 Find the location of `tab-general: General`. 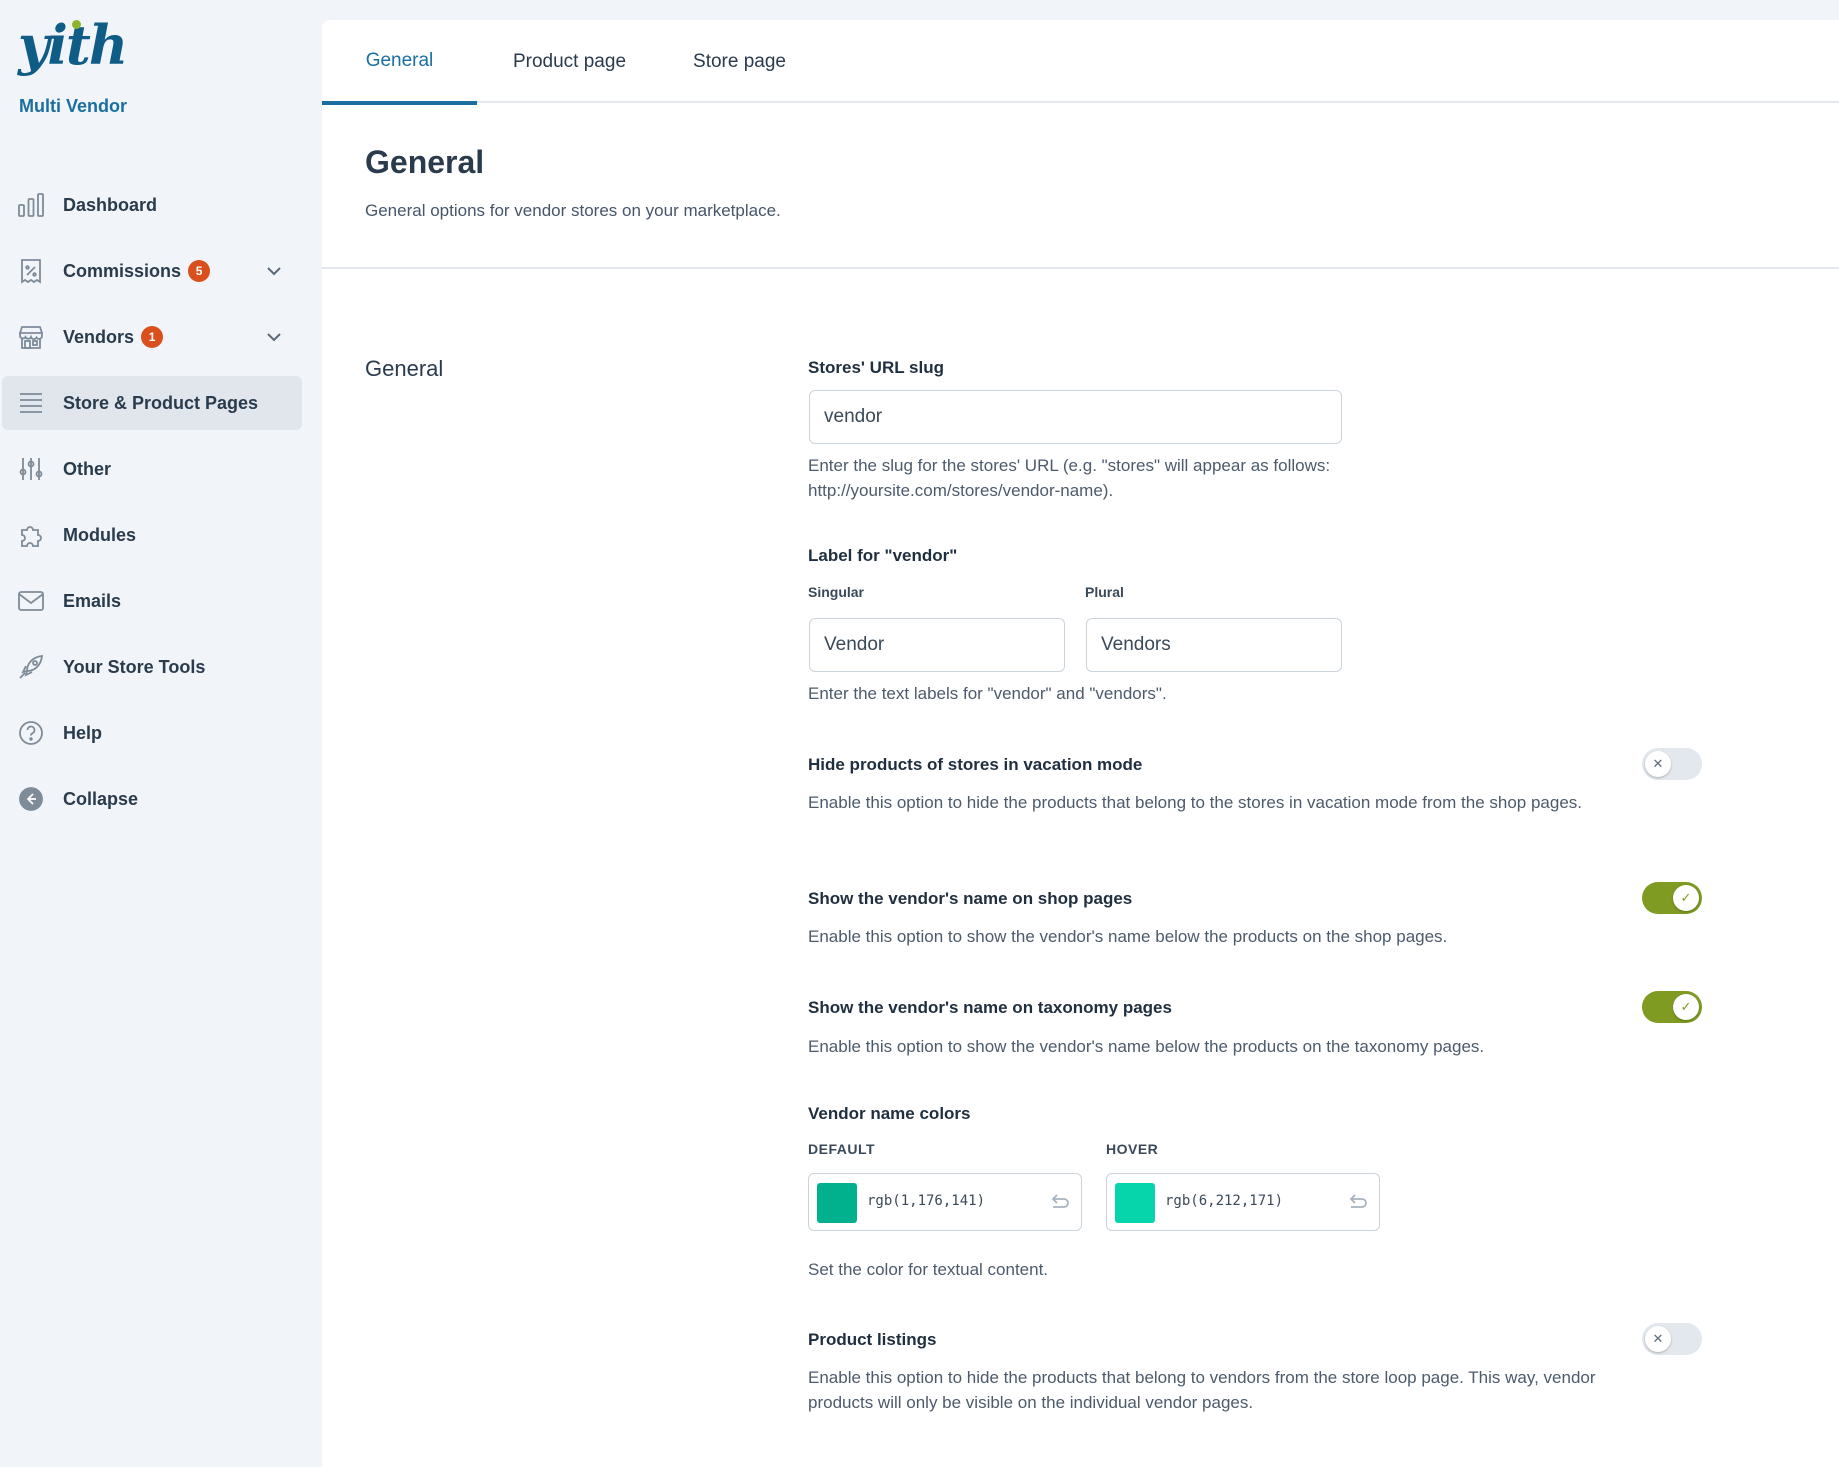

tab-general: General is located at coordinates (399, 62).